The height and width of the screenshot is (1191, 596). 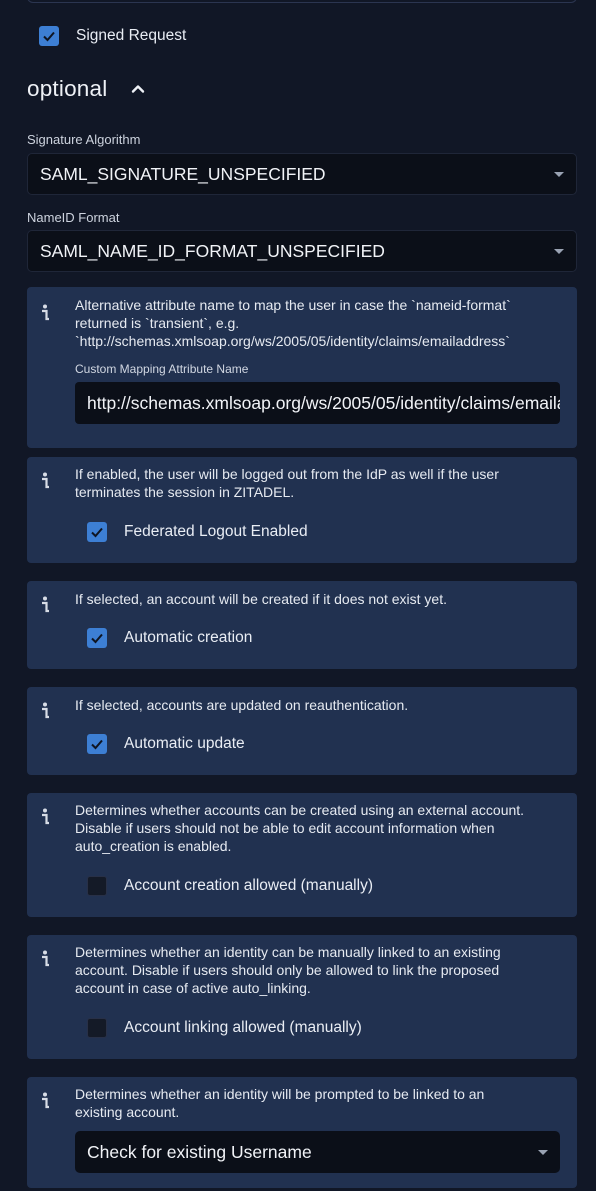 What do you see at coordinates (243, 1027) in the screenshot?
I see `account-linking-label: Account linking allowed (manually)` at bounding box center [243, 1027].